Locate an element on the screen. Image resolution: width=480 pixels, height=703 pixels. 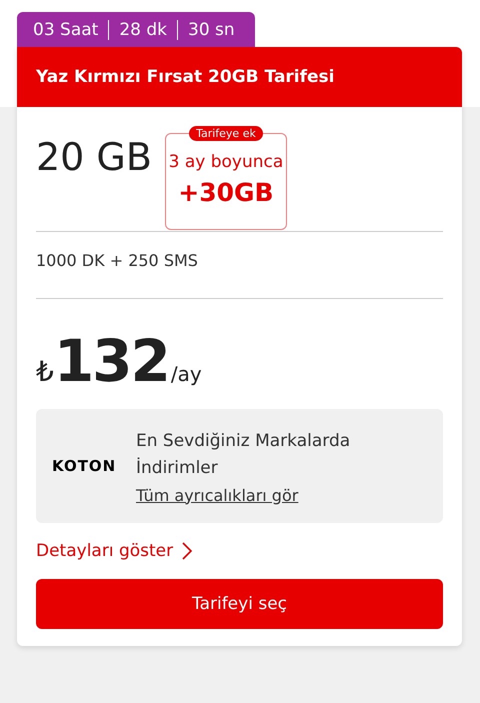
price-amount: 132 is located at coordinates (111, 361).